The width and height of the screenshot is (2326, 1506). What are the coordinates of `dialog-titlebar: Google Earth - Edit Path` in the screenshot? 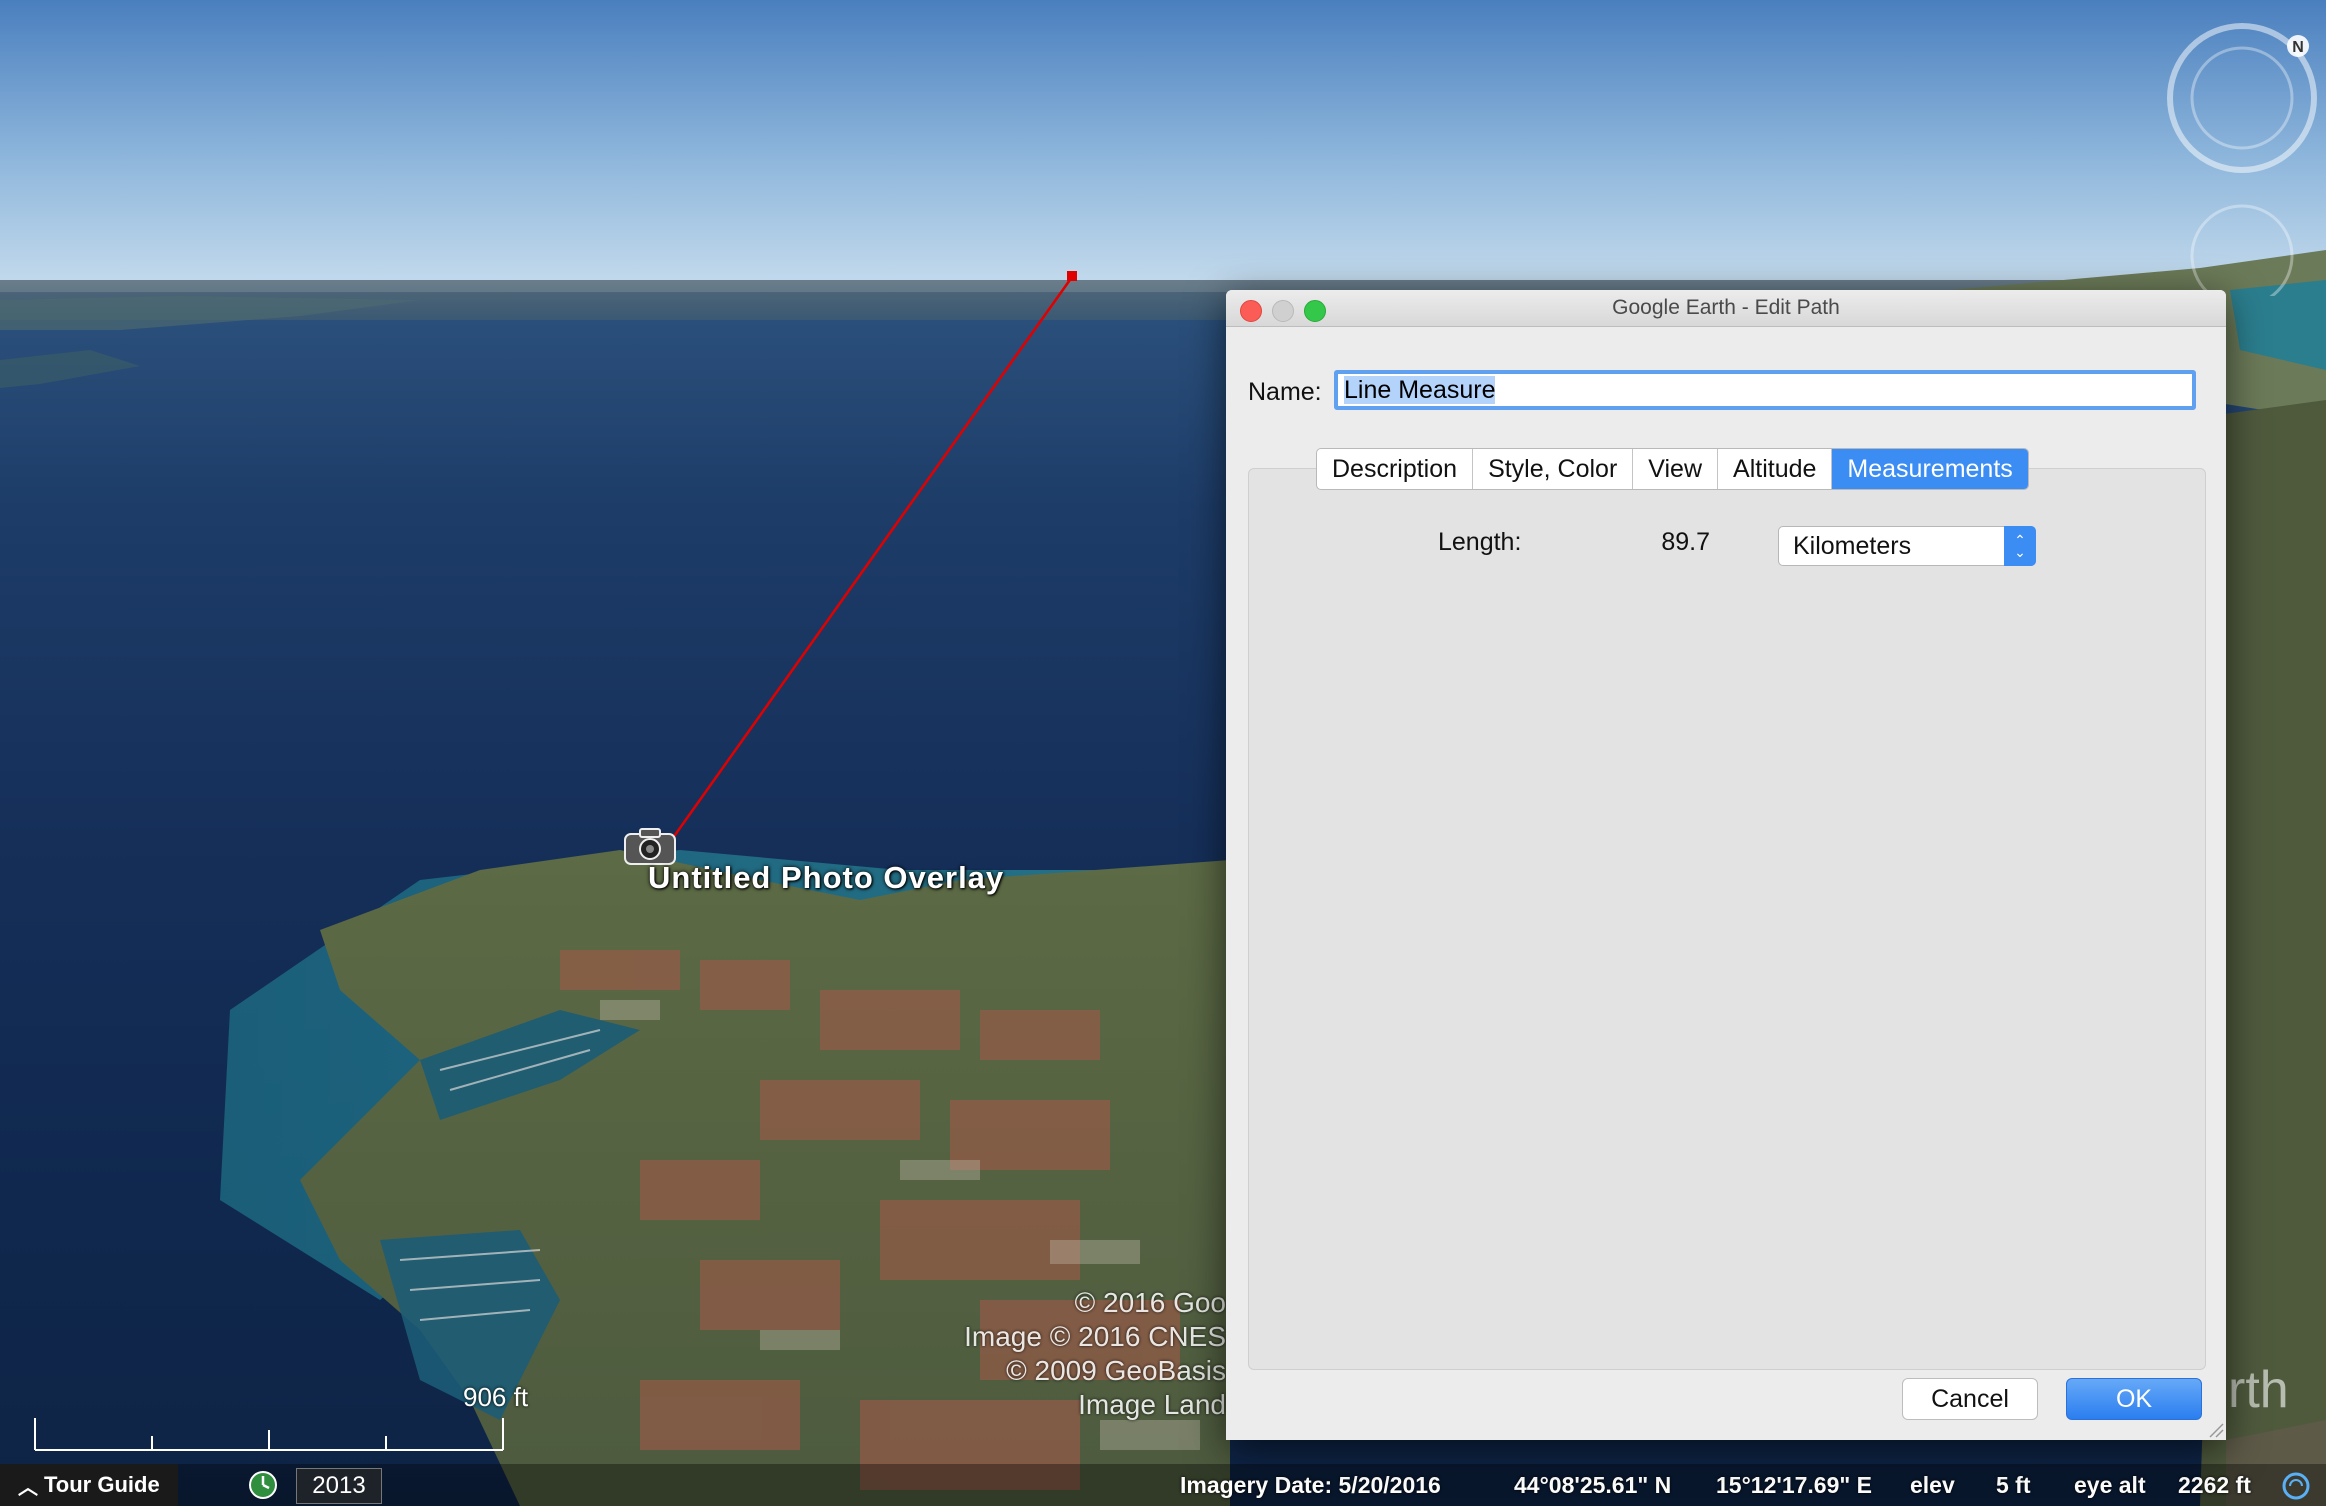 It's located at (1726, 308).